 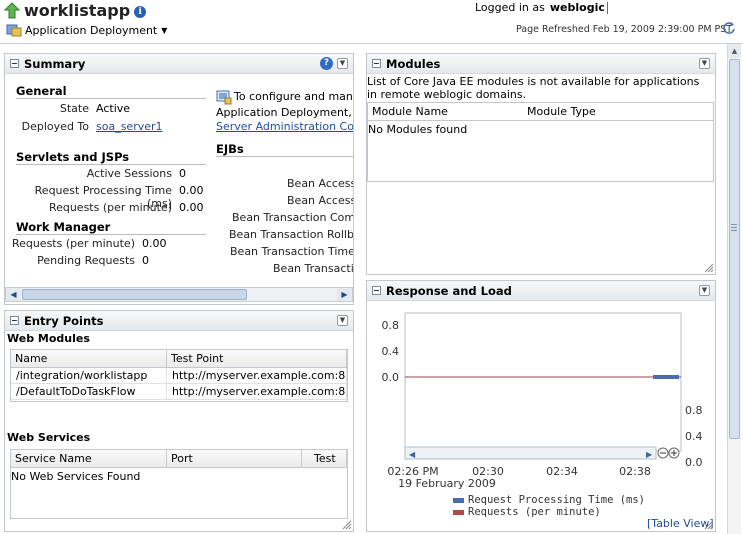 I want to click on no-modules-text: No Modules found, so click(x=418, y=129).